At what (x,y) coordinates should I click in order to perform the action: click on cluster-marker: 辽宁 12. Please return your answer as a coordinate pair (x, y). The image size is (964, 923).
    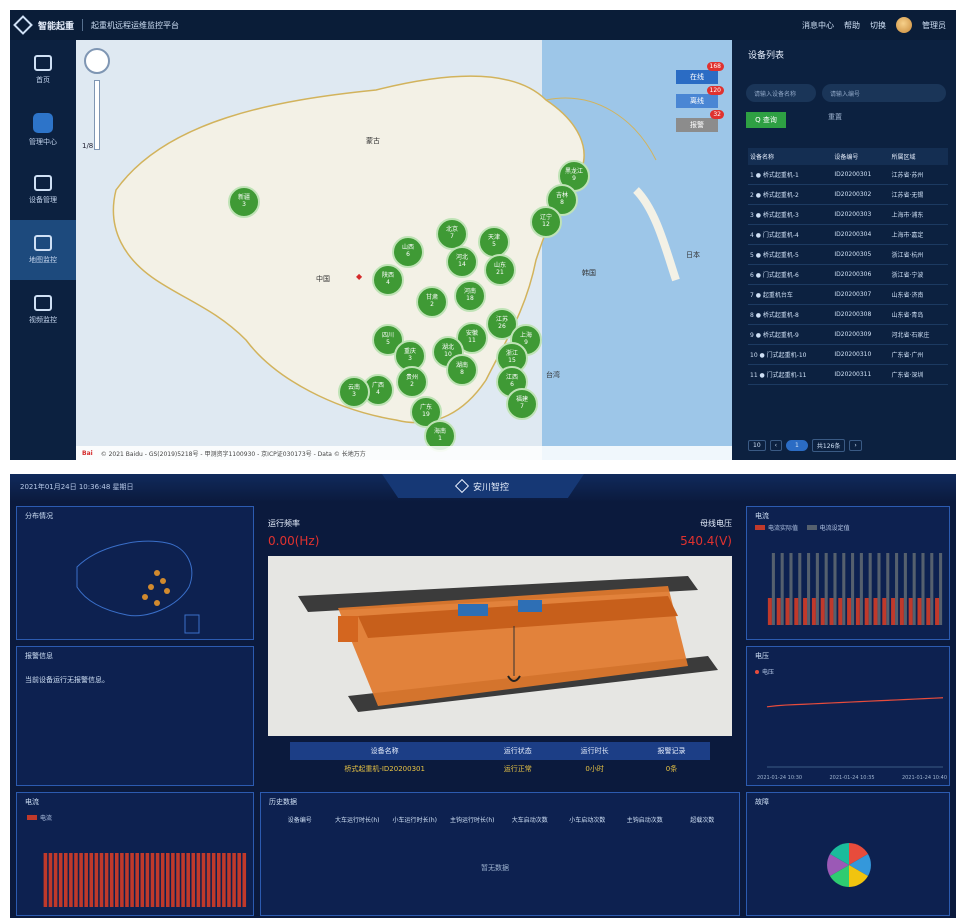
    Looking at the image, I should click on (546, 222).